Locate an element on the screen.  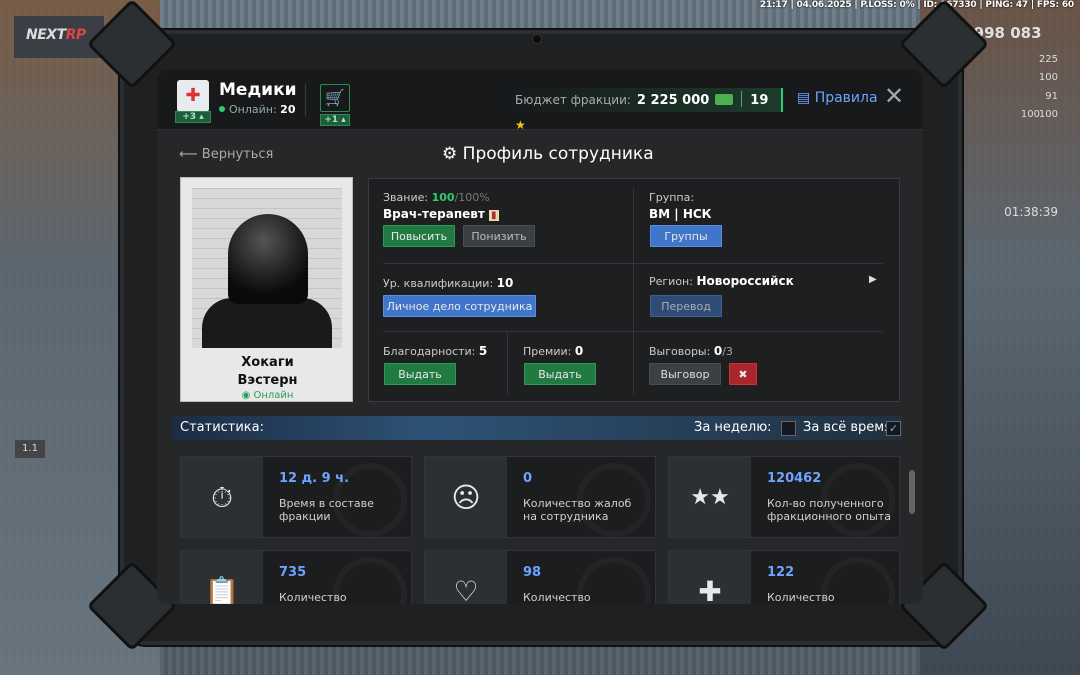
hud-stat: 91 is located at coordinates (1051, 96).